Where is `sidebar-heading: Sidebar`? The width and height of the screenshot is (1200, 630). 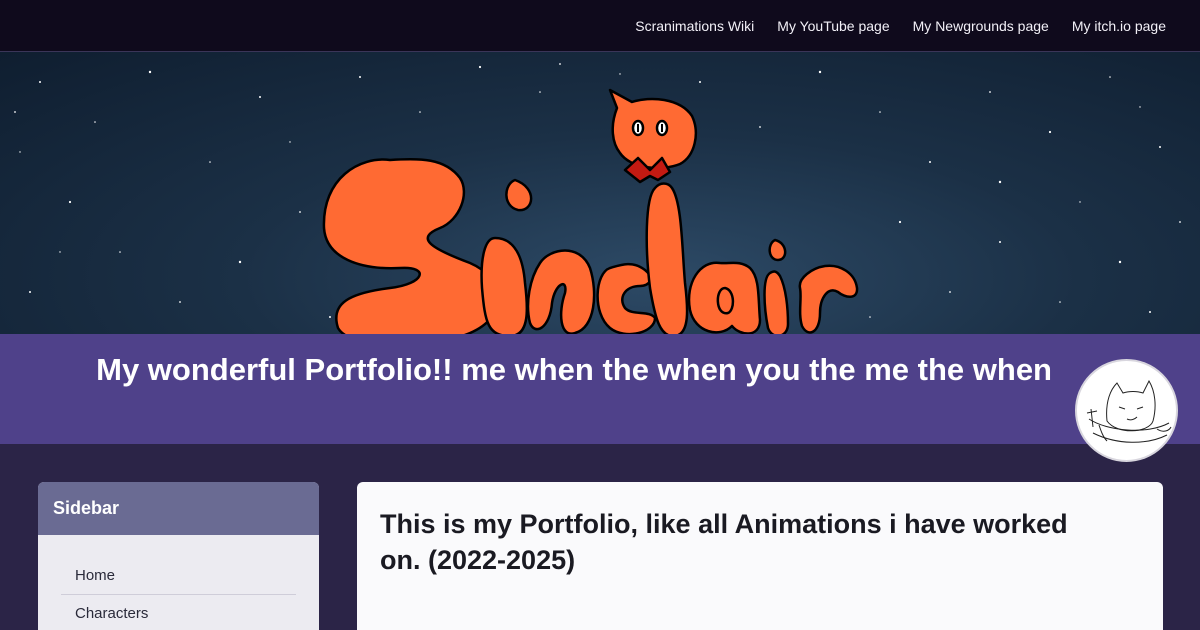
sidebar-heading: Sidebar is located at coordinates (178, 508).